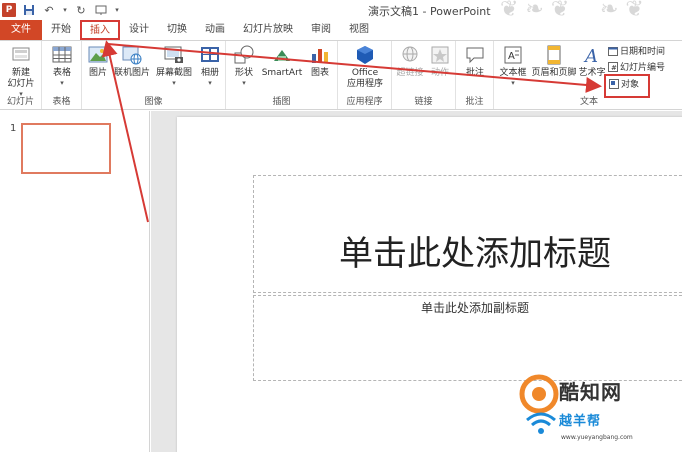 This screenshot has height=452, width=682. Describe the element at coordinates (13, 128) in the screenshot. I see `slide-number: 1` at that location.